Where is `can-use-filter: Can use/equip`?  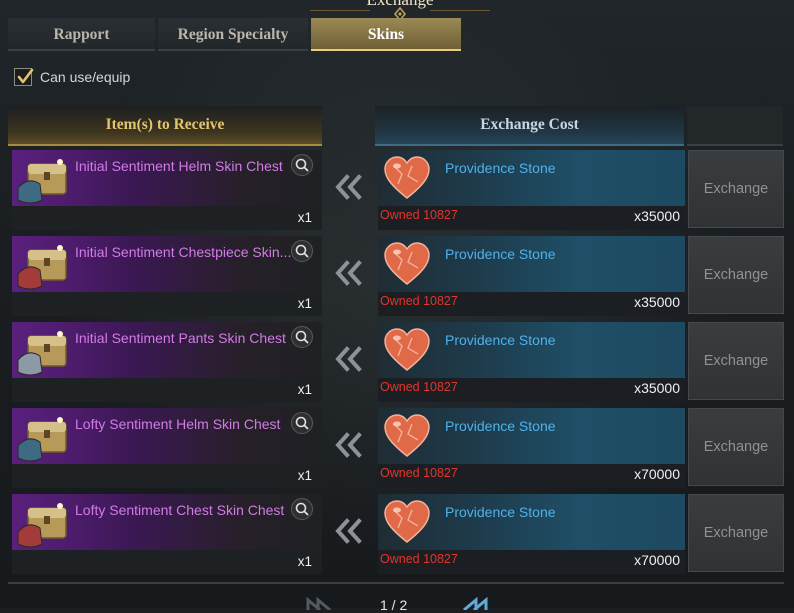 can-use-filter: Can use/equip is located at coordinates (72, 77).